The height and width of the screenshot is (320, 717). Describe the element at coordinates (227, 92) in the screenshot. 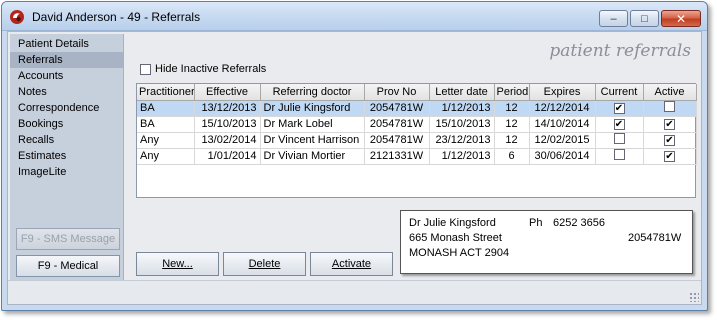

I see `column-header-effective: Effective` at that location.